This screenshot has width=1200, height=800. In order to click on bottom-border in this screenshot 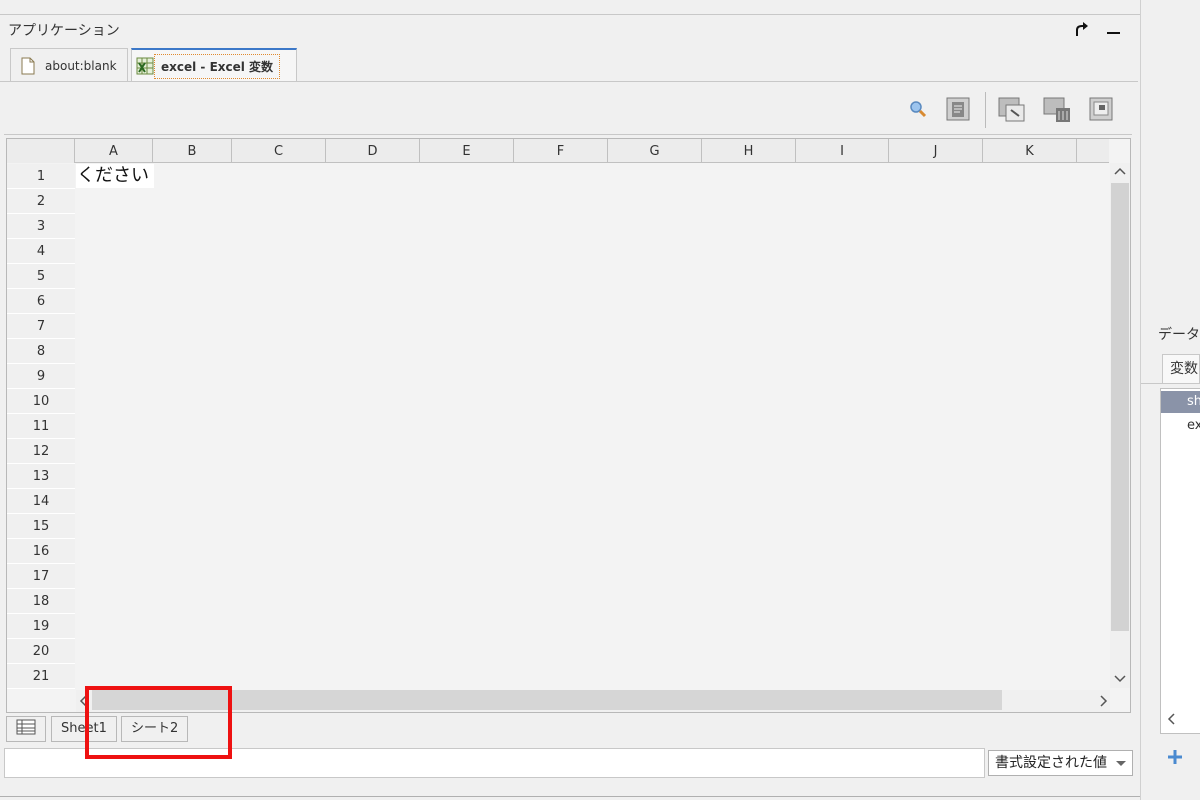, I will do `click(600, 796)`.